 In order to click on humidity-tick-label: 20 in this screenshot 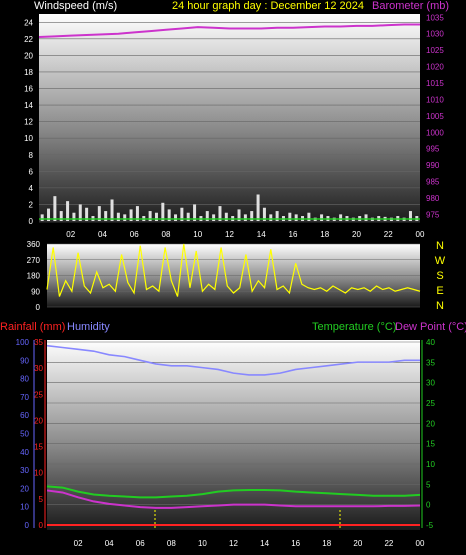, I will do `click(24, 488)`.